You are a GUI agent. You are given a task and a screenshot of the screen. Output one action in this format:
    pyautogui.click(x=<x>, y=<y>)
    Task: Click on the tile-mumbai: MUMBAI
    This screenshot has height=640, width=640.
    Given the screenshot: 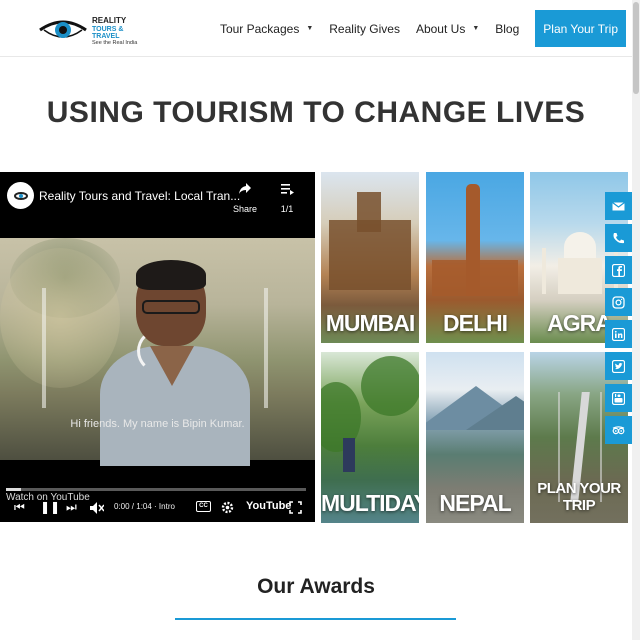 What is the action you would take?
    pyautogui.click(x=370, y=257)
    